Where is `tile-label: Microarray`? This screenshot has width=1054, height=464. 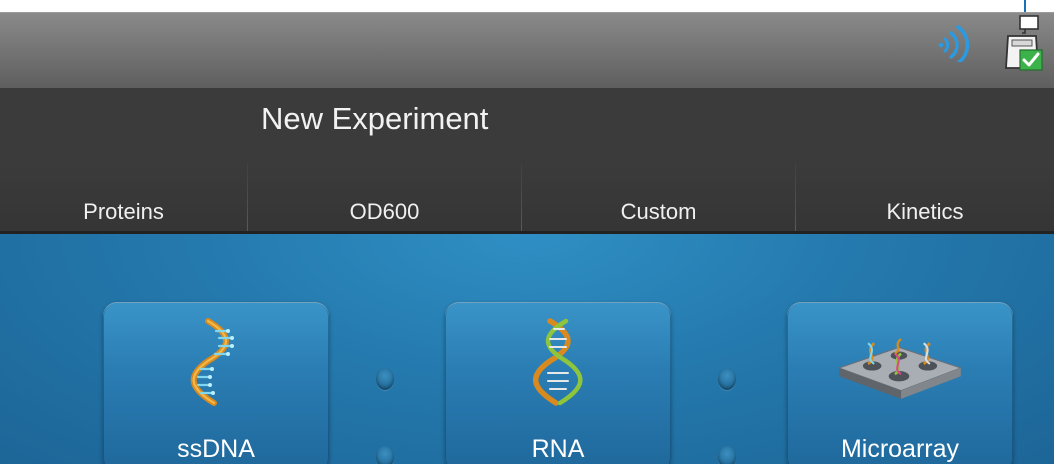 tile-label: Microarray is located at coordinates (900, 449).